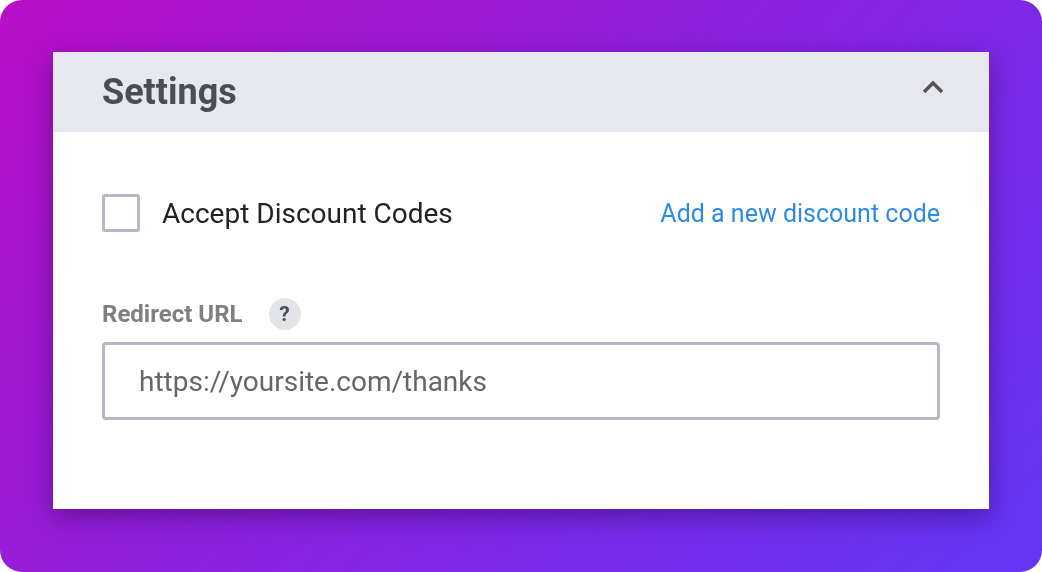 The width and height of the screenshot is (1042, 572). What do you see at coordinates (172, 314) in the screenshot?
I see `field-label: Redirect URL` at bounding box center [172, 314].